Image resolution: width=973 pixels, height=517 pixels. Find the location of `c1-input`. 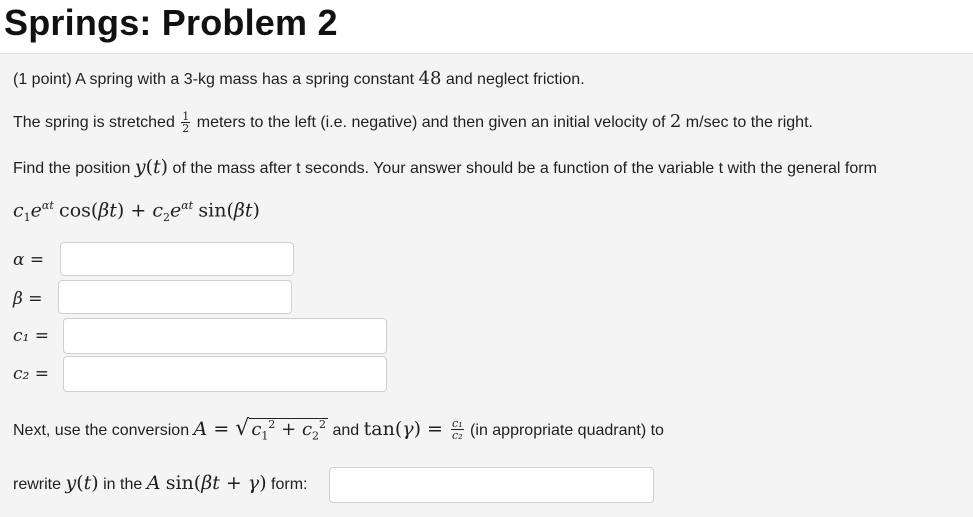

c1-input is located at coordinates (225, 336).